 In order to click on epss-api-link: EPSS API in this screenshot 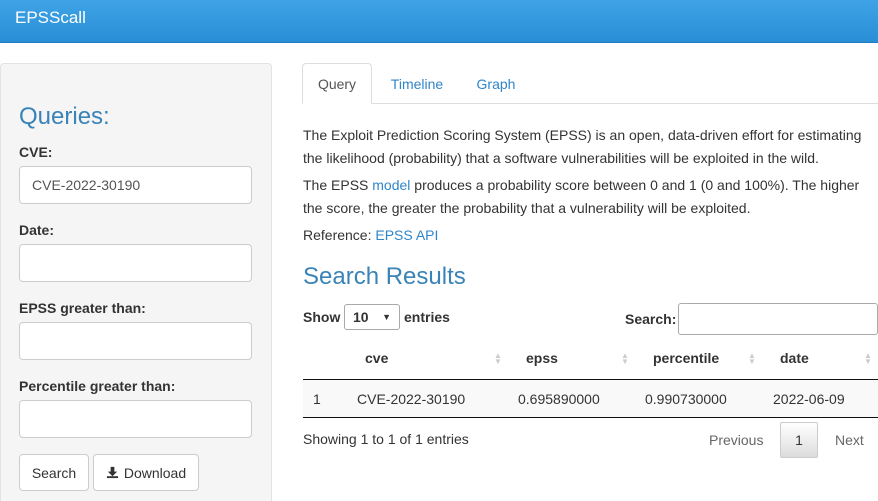, I will do `click(406, 235)`.